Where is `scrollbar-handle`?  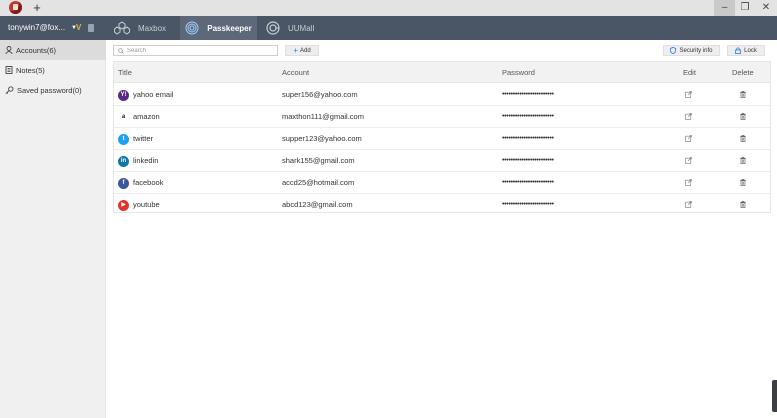 scrollbar-handle is located at coordinates (774, 396).